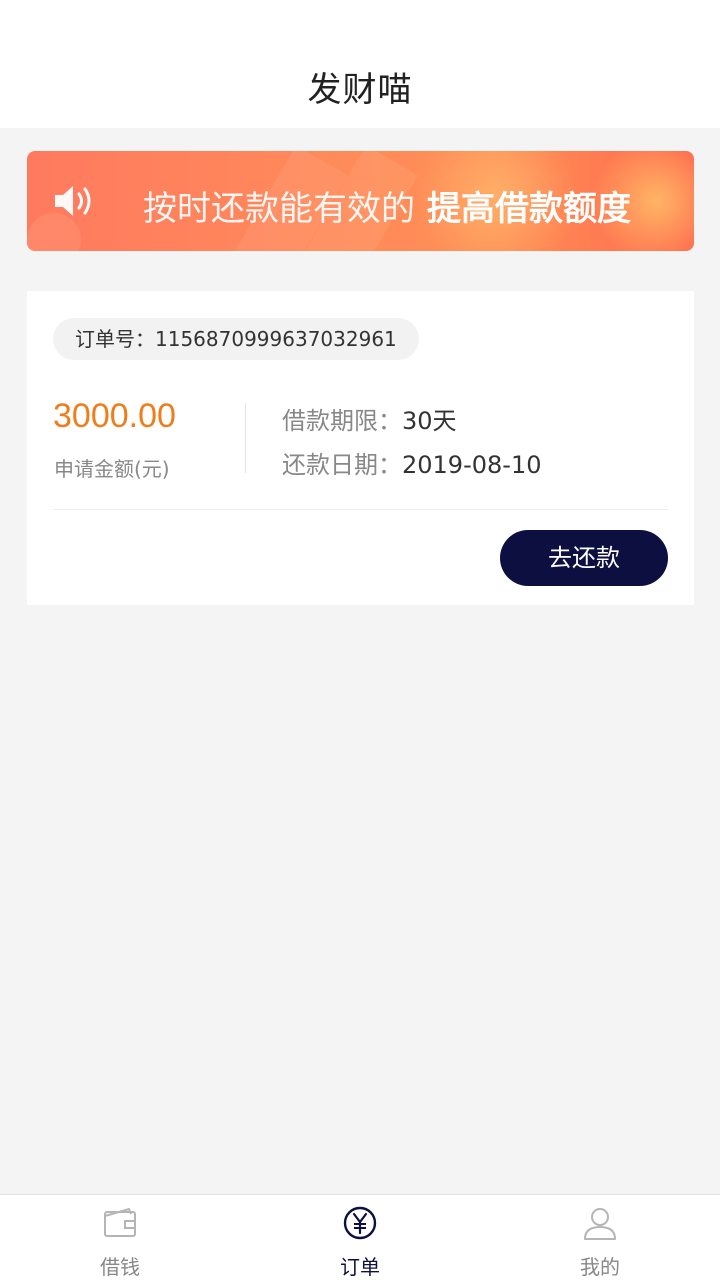  Describe the element at coordinates (276, 339) in the screenshot. I see `order-number: 1156870999637032961` at that location.